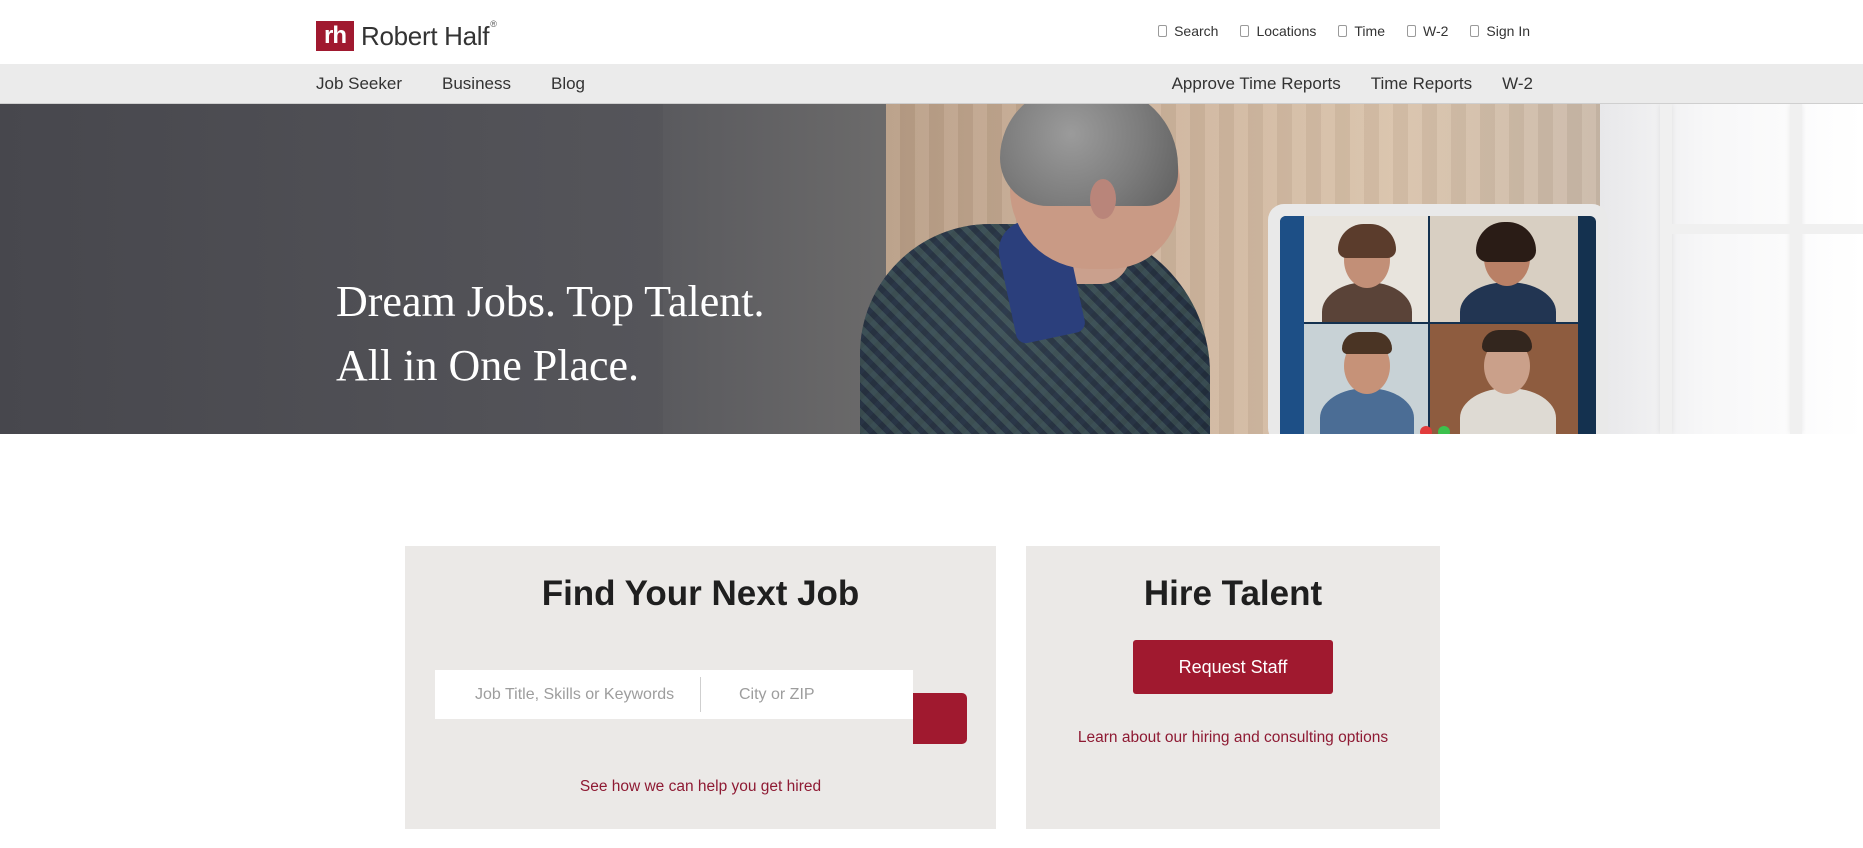 The width and height of the screenshot is (1863, 848). Describe the element at coordinates (1411, 31) in the screenshot. I see `document-icon` at that location.